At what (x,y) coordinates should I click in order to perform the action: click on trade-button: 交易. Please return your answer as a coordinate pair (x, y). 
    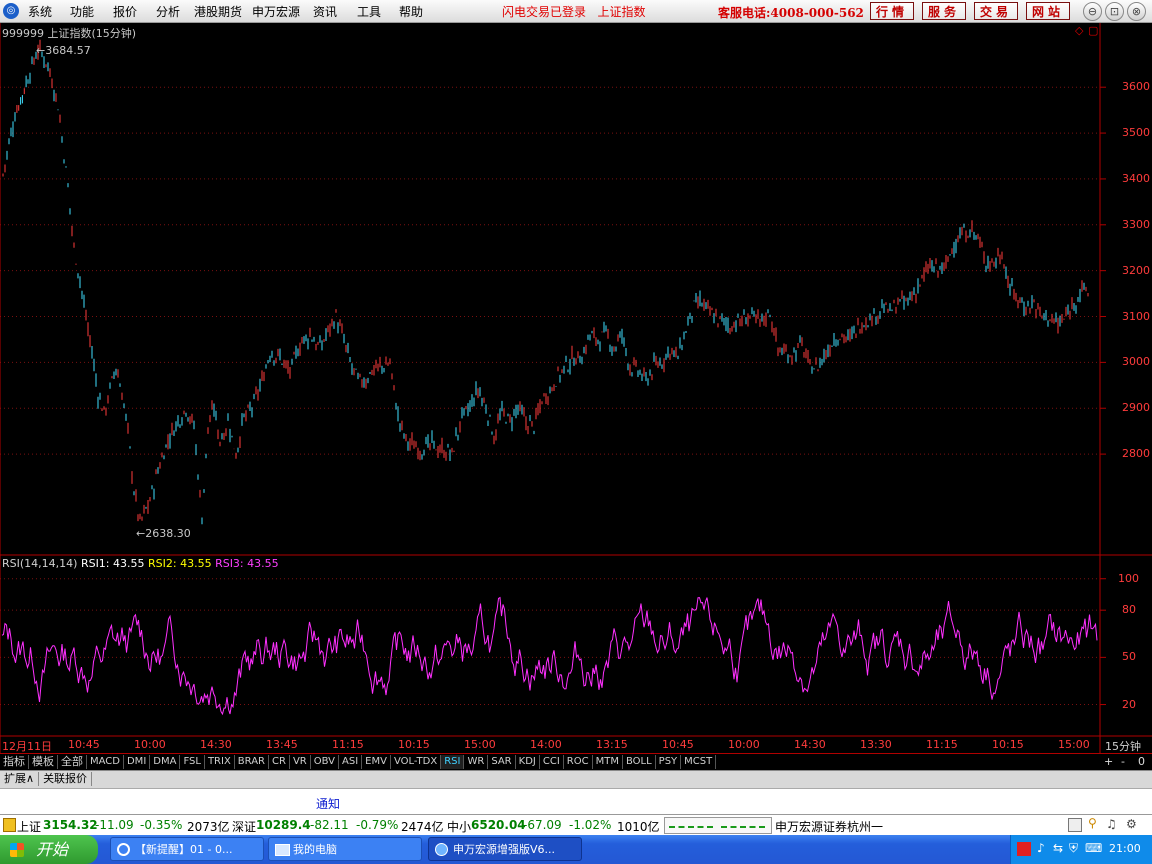
    Looking at the image, I should click on (996, 11).